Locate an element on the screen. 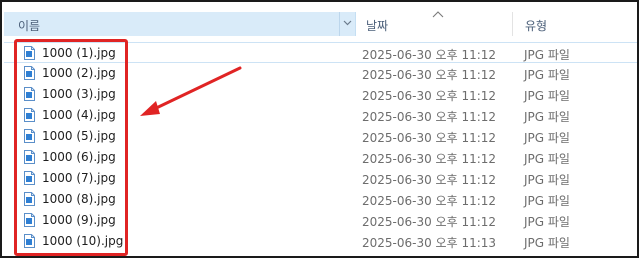  chevron-down-icon is located at coordinates (347, 23).